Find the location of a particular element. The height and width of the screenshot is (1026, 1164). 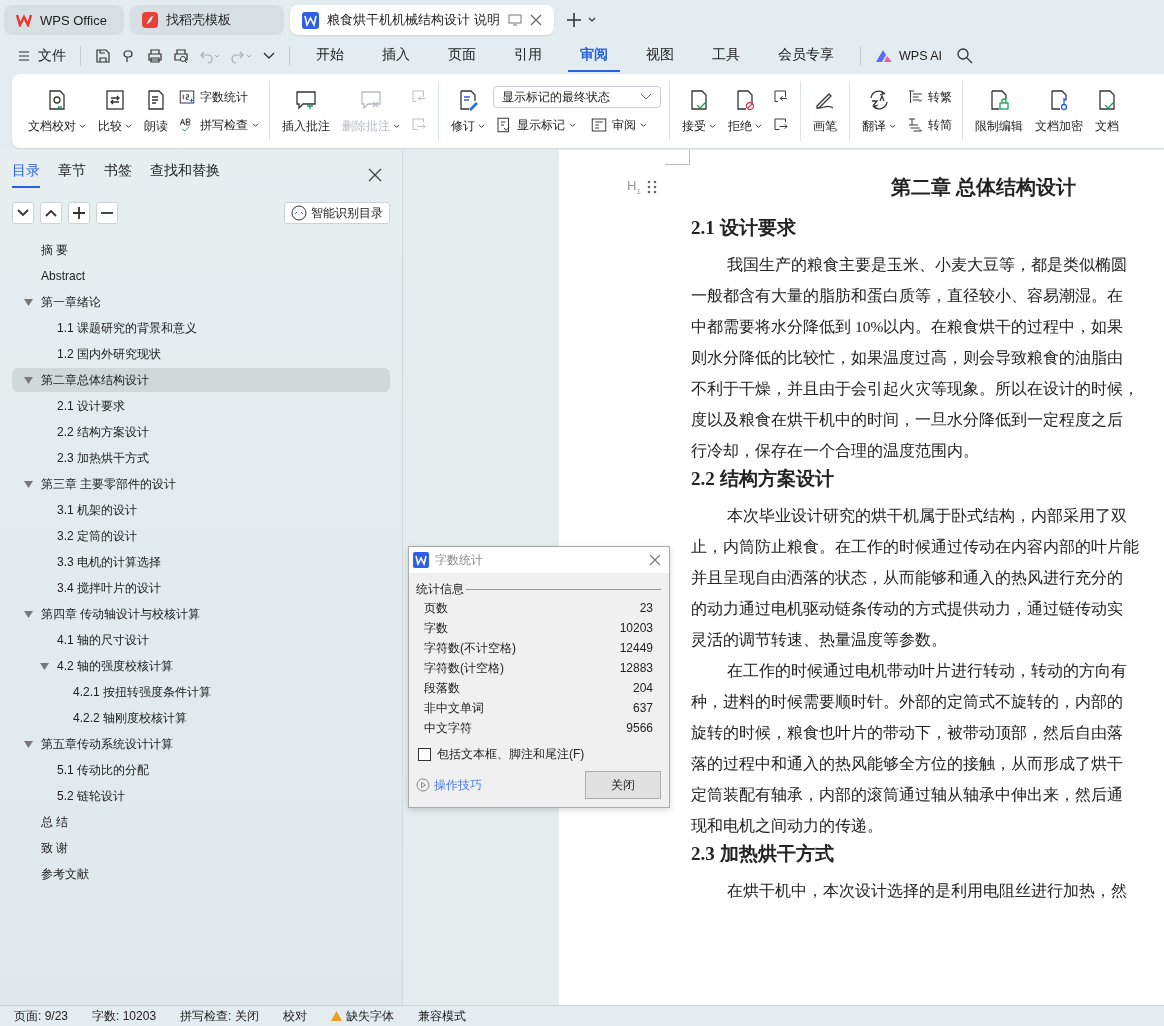

status-item: 拼写检查: 关闭 is located at coordinates (219, 1016).